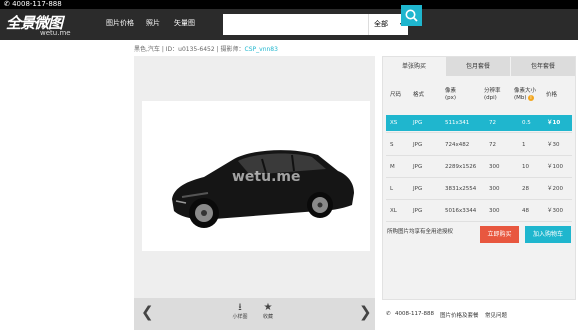 This screenshot has width=578, height=330. What do you see at coordinates (38, 24) in the screenshot?
I see `site-logo: 全景微图 wetu.me` at bounding box center [38, 24].